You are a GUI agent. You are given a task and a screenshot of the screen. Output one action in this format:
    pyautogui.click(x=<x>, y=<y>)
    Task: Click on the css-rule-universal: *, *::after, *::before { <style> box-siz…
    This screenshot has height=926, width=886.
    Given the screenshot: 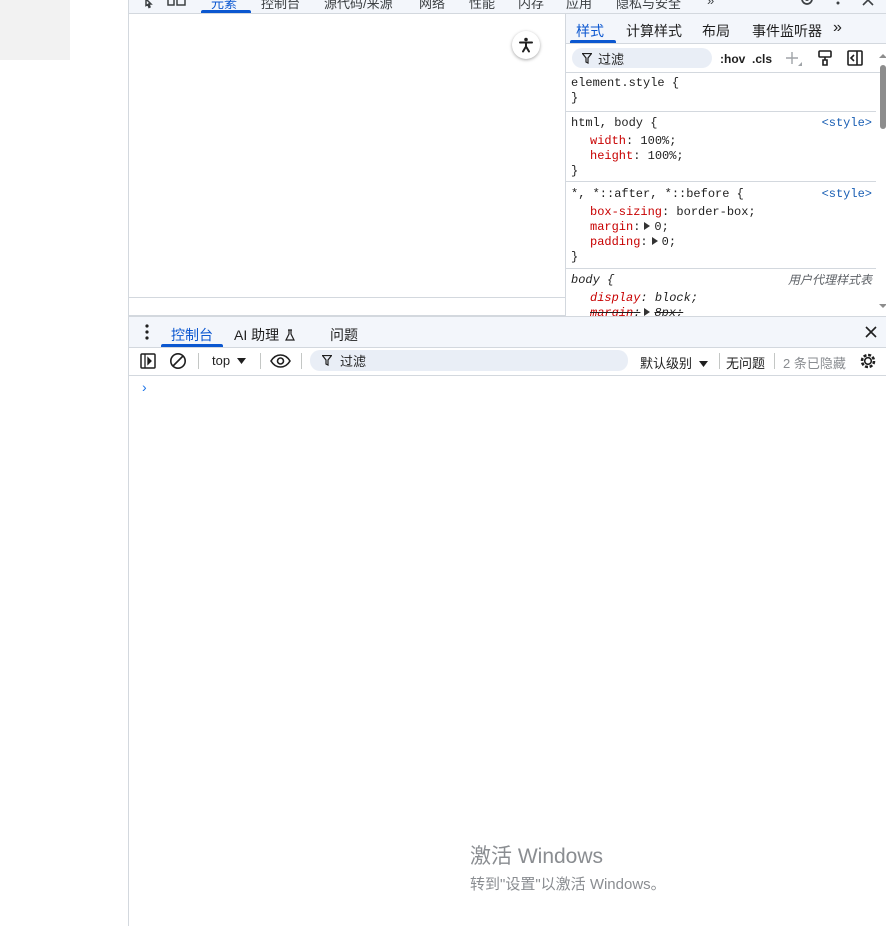 What is the action you would take?
    pyautogui.click(x=721, y=228)
    